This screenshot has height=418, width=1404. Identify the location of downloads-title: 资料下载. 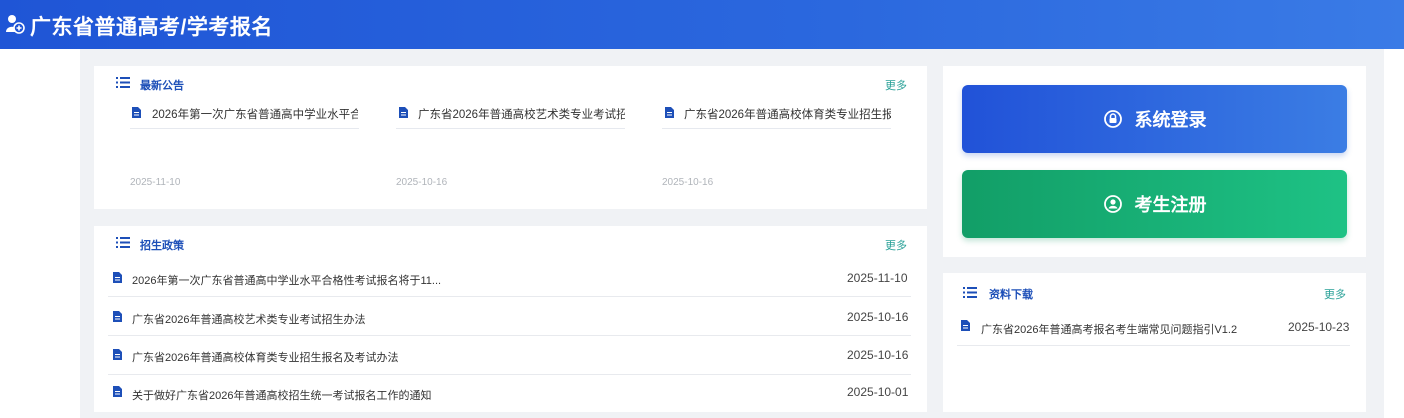
(1011, 295).